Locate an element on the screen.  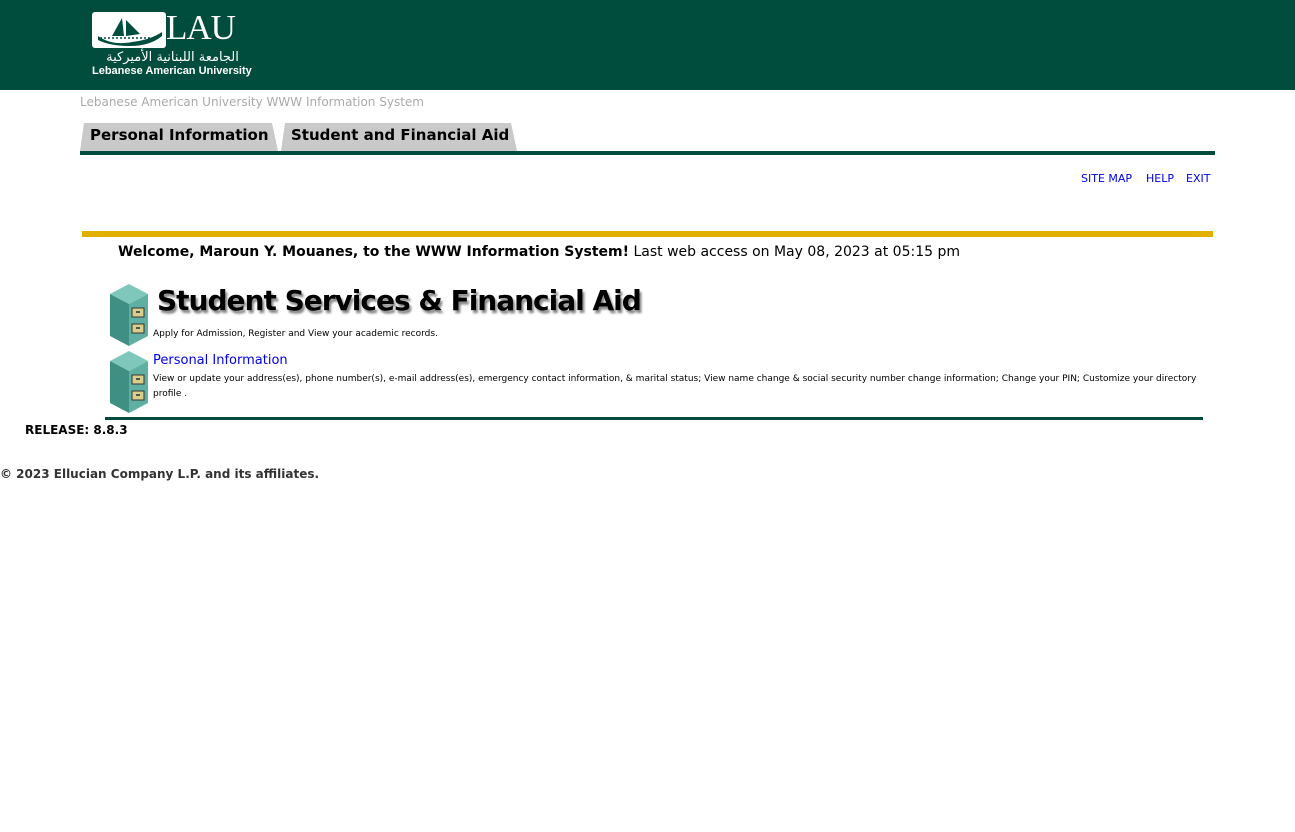
logo-arabic-text: الجامعة اللبنانية الأميركية is located at coordinates (172, 57).